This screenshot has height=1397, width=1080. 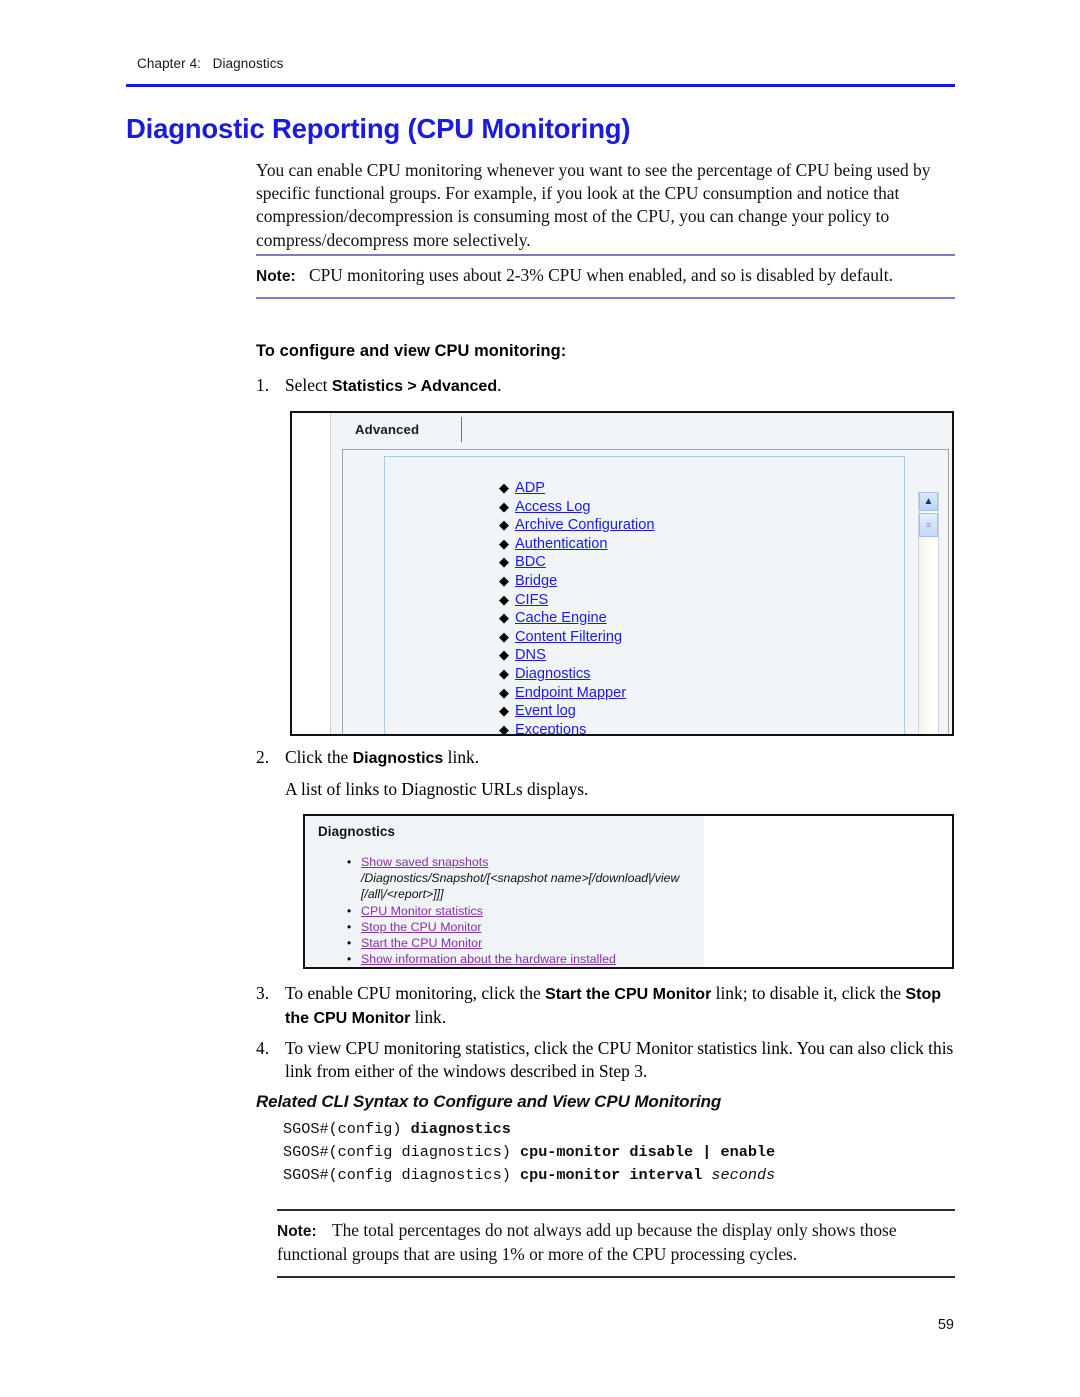 I want to click on list-item: ◆ Bridge, so click(x=644, y=581).